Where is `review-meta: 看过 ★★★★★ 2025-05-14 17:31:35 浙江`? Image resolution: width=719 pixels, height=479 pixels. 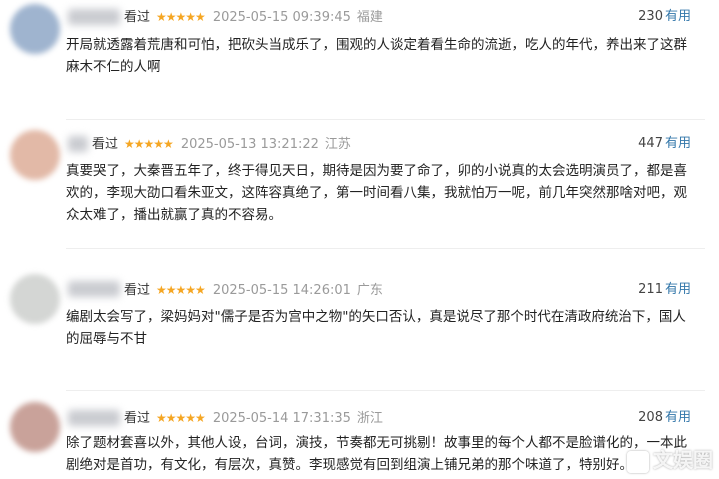
review-meta: 看过 ★★★★★ 2025-05-14 17:31:35 浙江 is located at coordinates (253, 418).